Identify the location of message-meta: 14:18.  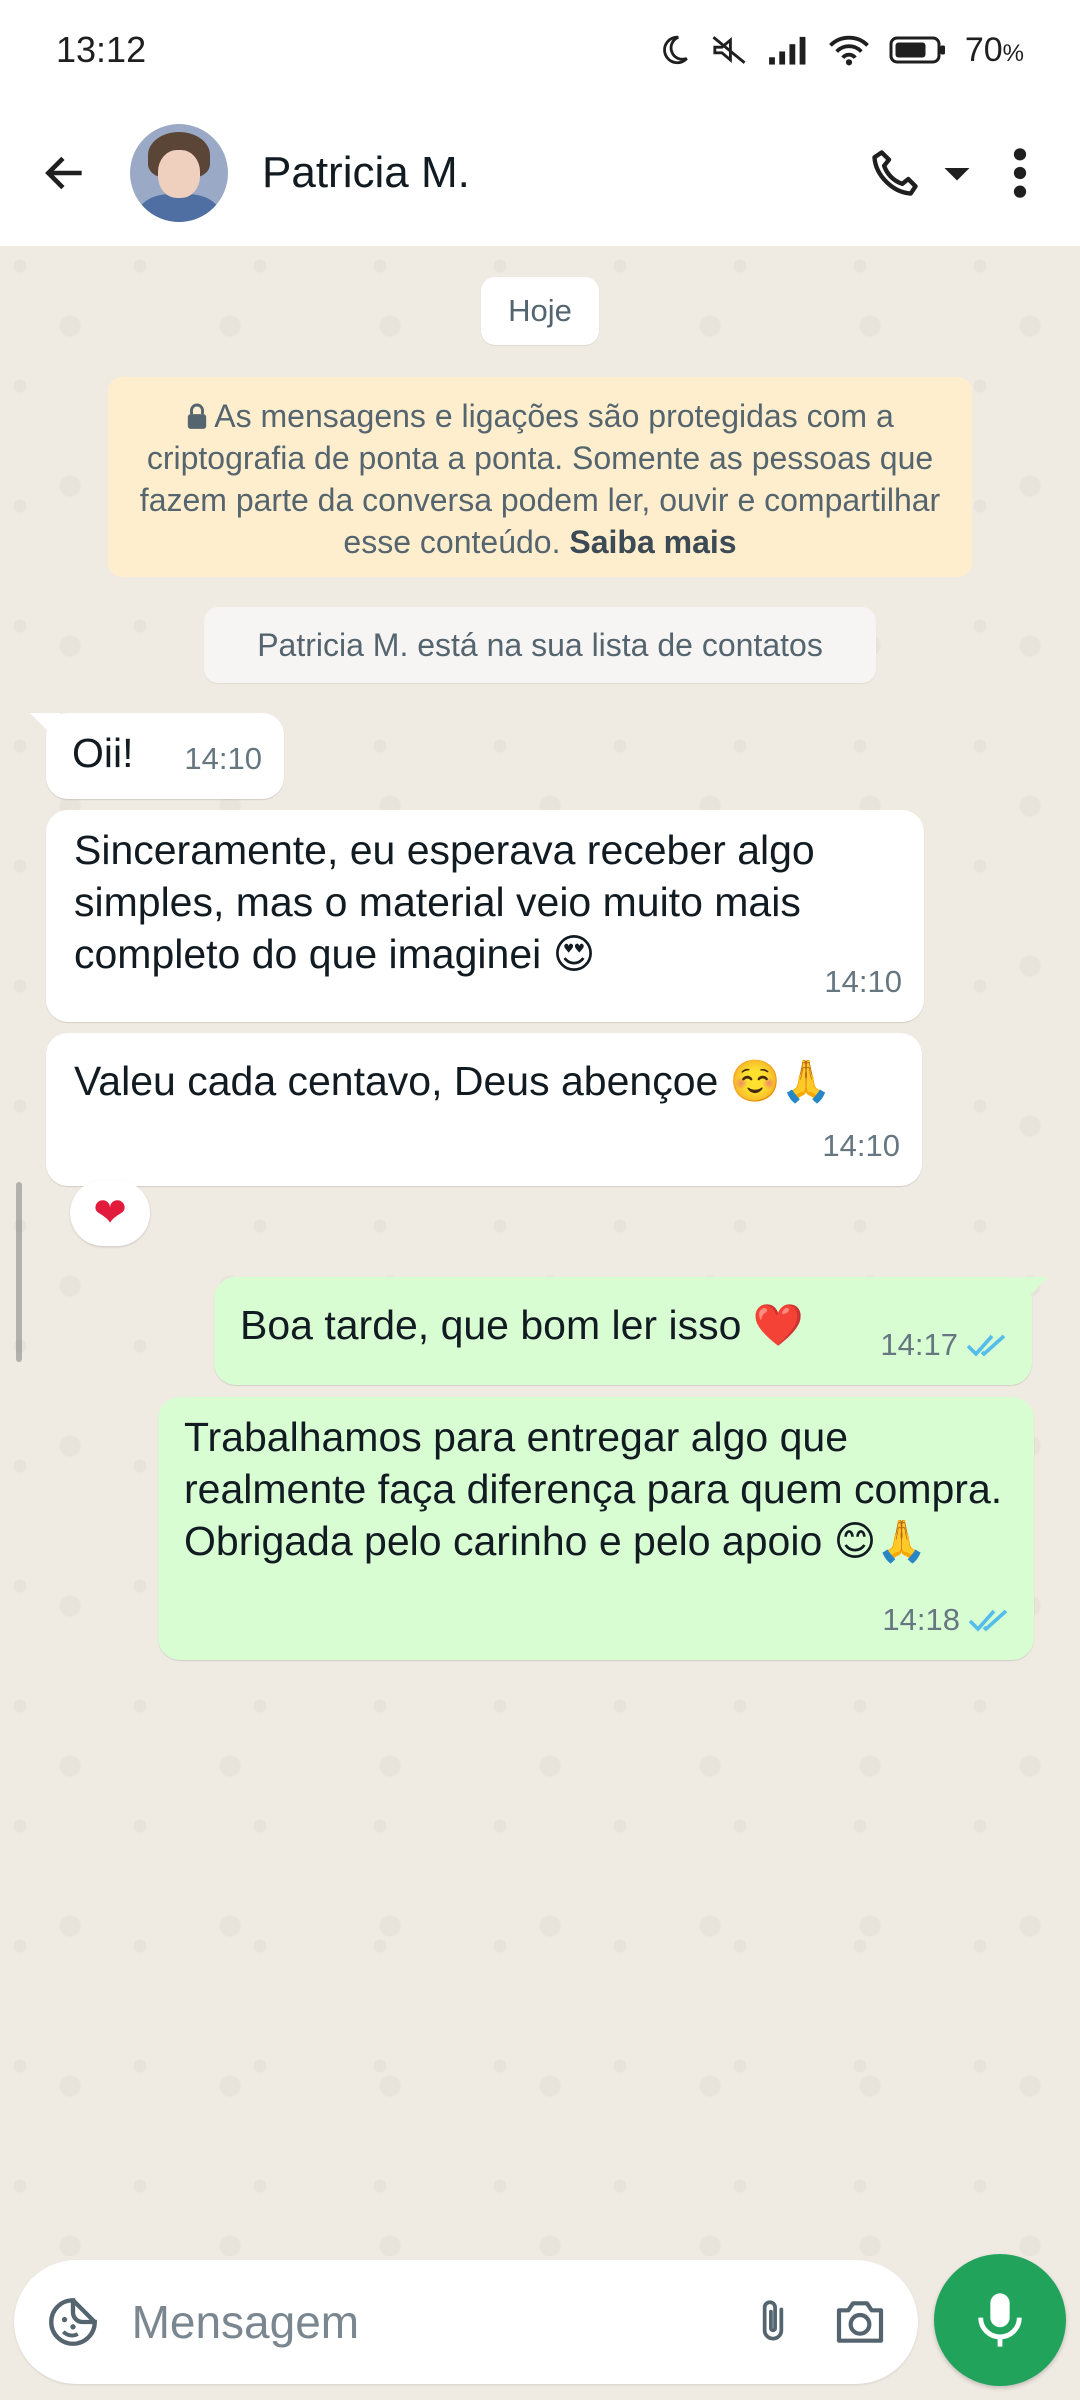
(947, 1620).